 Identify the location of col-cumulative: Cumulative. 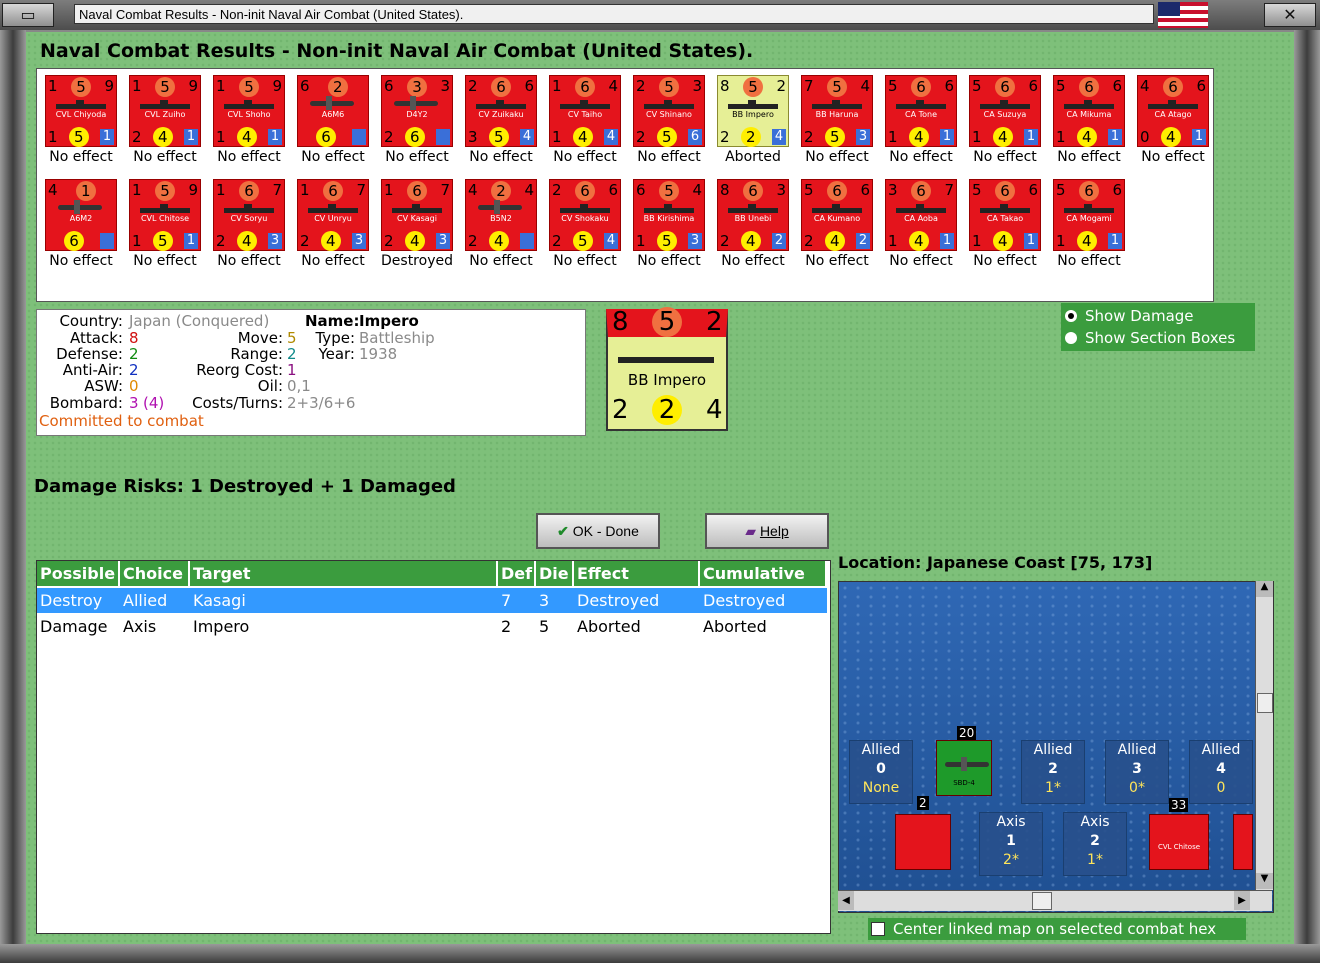
(763, 573).